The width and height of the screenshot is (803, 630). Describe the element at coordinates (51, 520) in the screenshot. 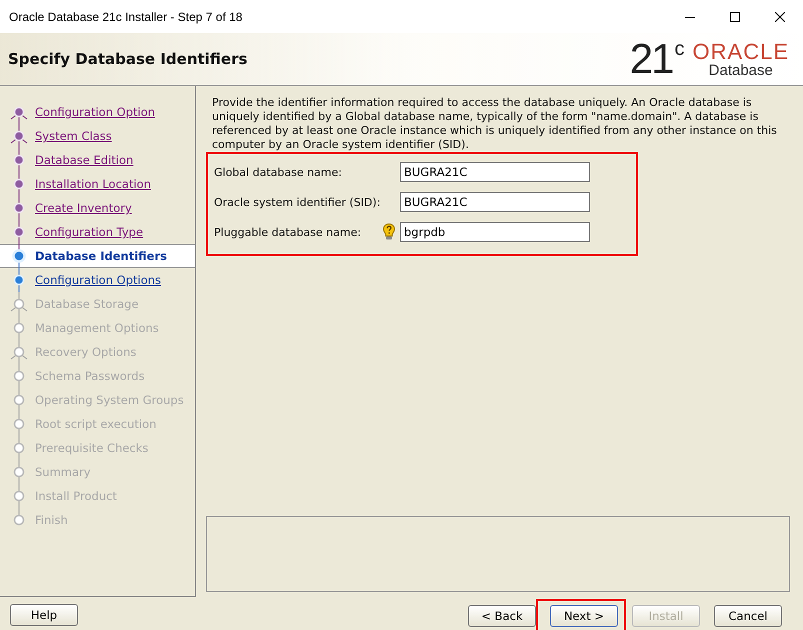

I see `step-label: Finish` at that location.